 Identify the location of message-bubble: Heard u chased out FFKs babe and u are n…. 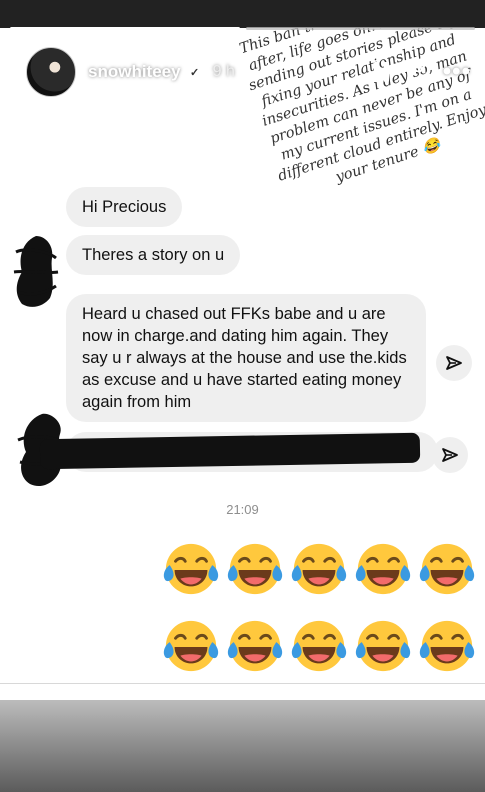
(246, 358).